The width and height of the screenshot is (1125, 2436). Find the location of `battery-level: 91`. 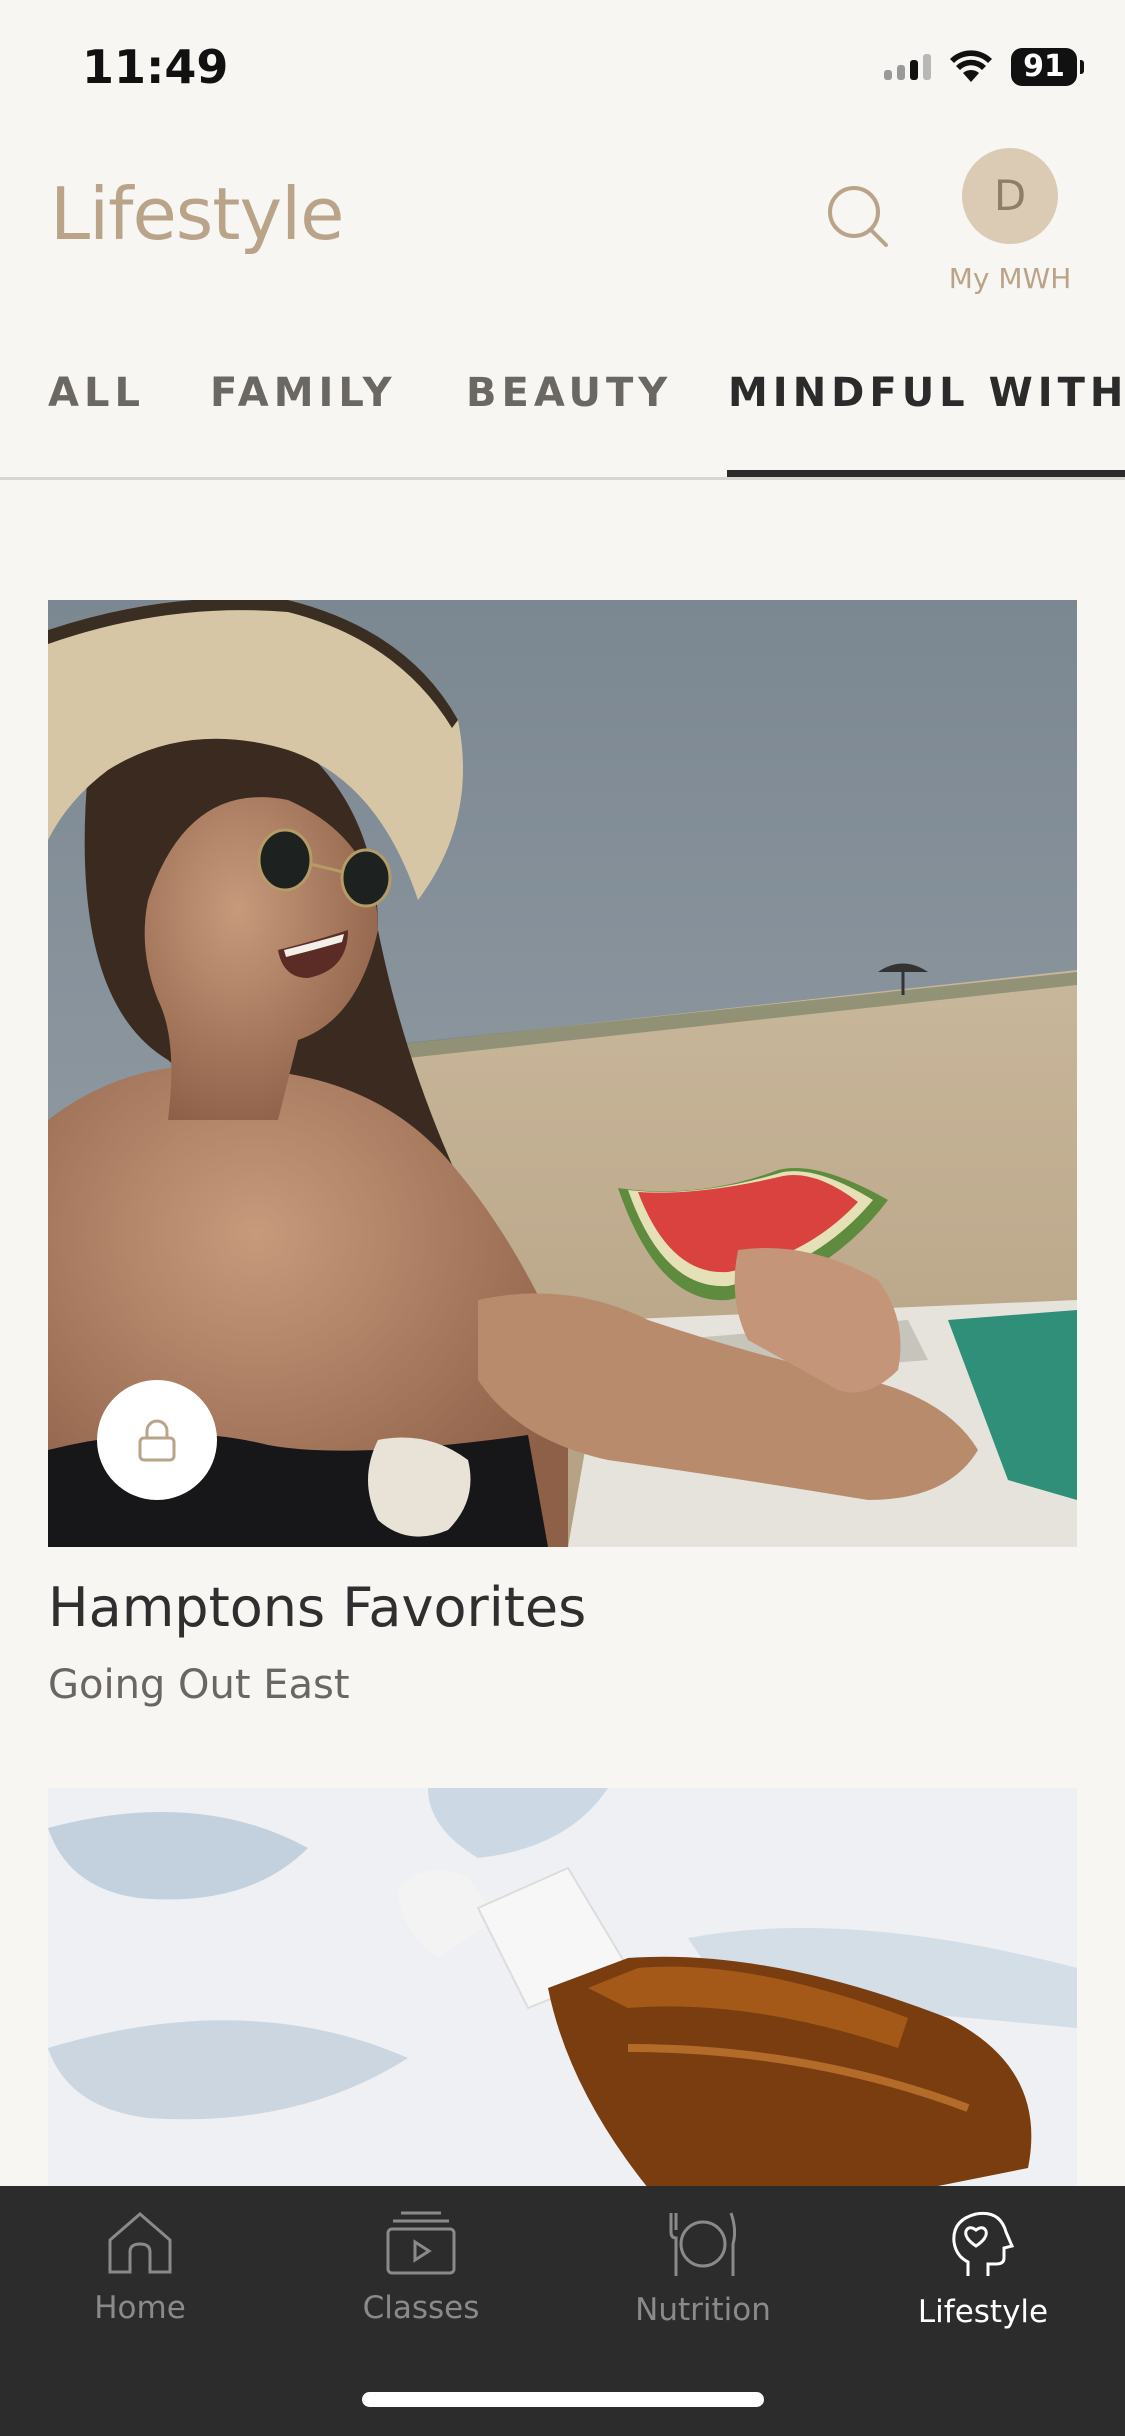

battery-level: 91 is located at coordinates (1044, 66).